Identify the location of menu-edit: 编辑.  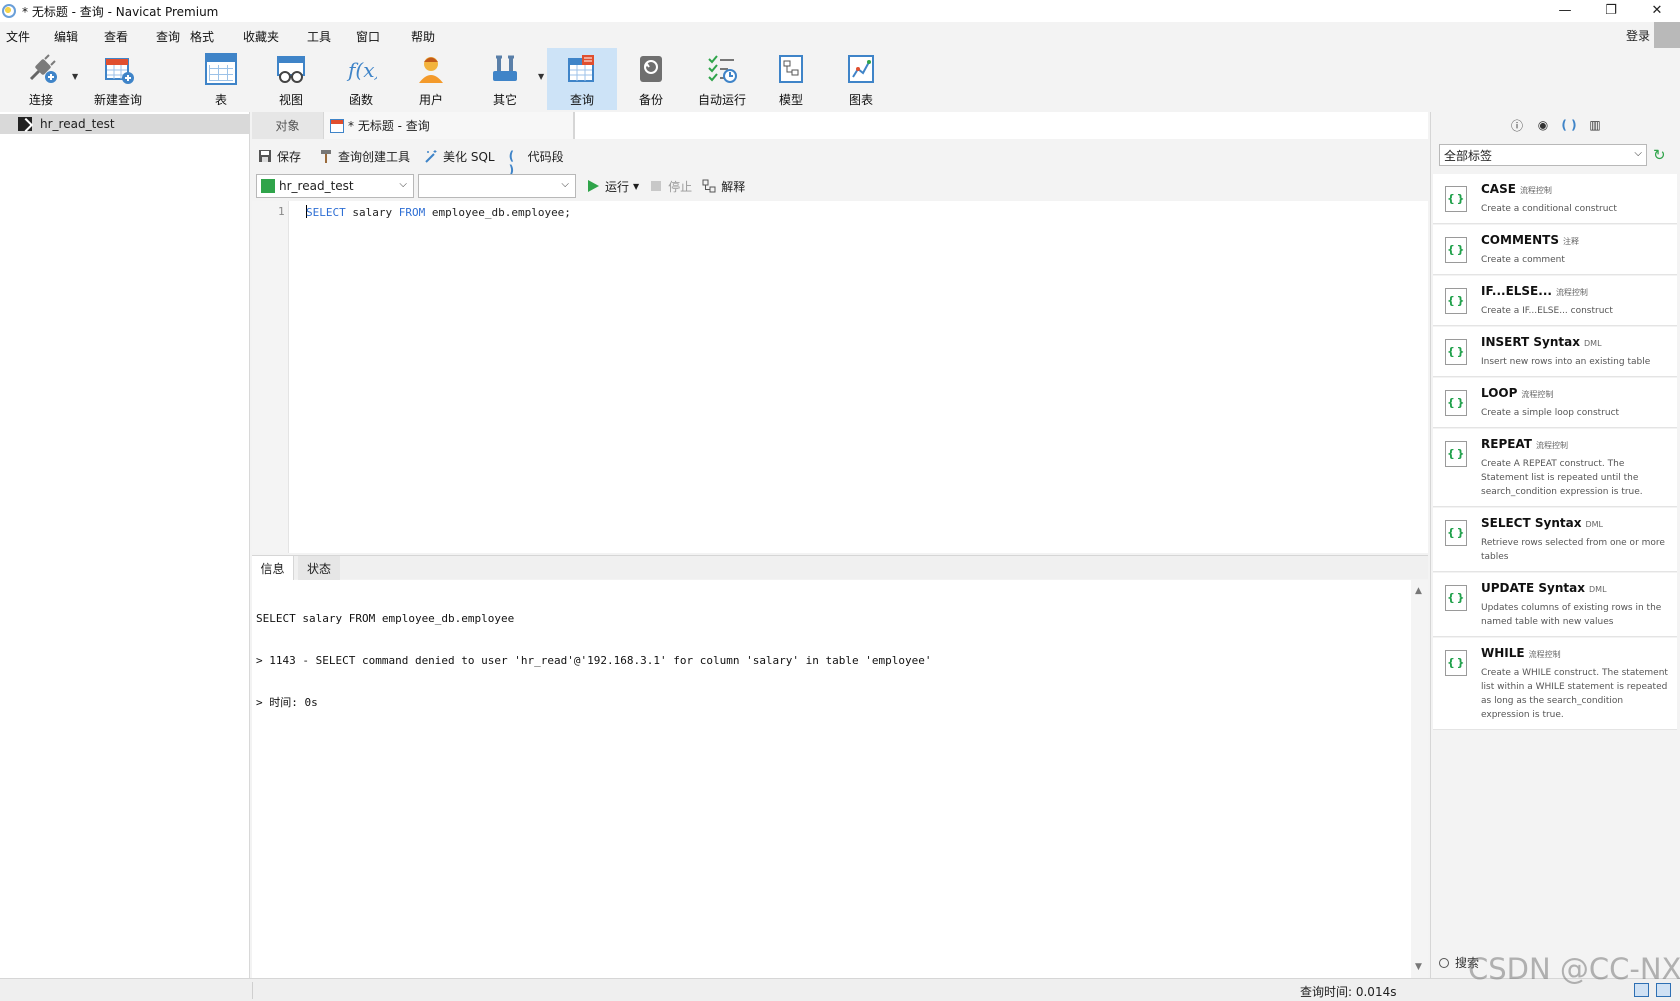
(66, 36).